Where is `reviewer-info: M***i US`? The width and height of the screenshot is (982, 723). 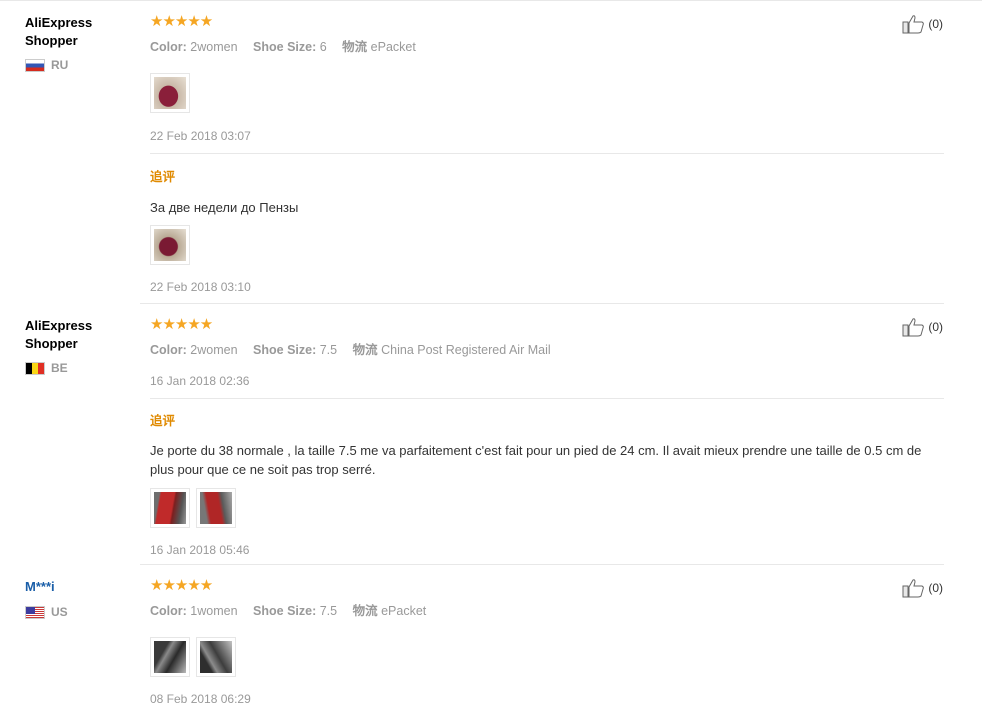
reviewer-info: M***i US is located at coordinates (80, 598).